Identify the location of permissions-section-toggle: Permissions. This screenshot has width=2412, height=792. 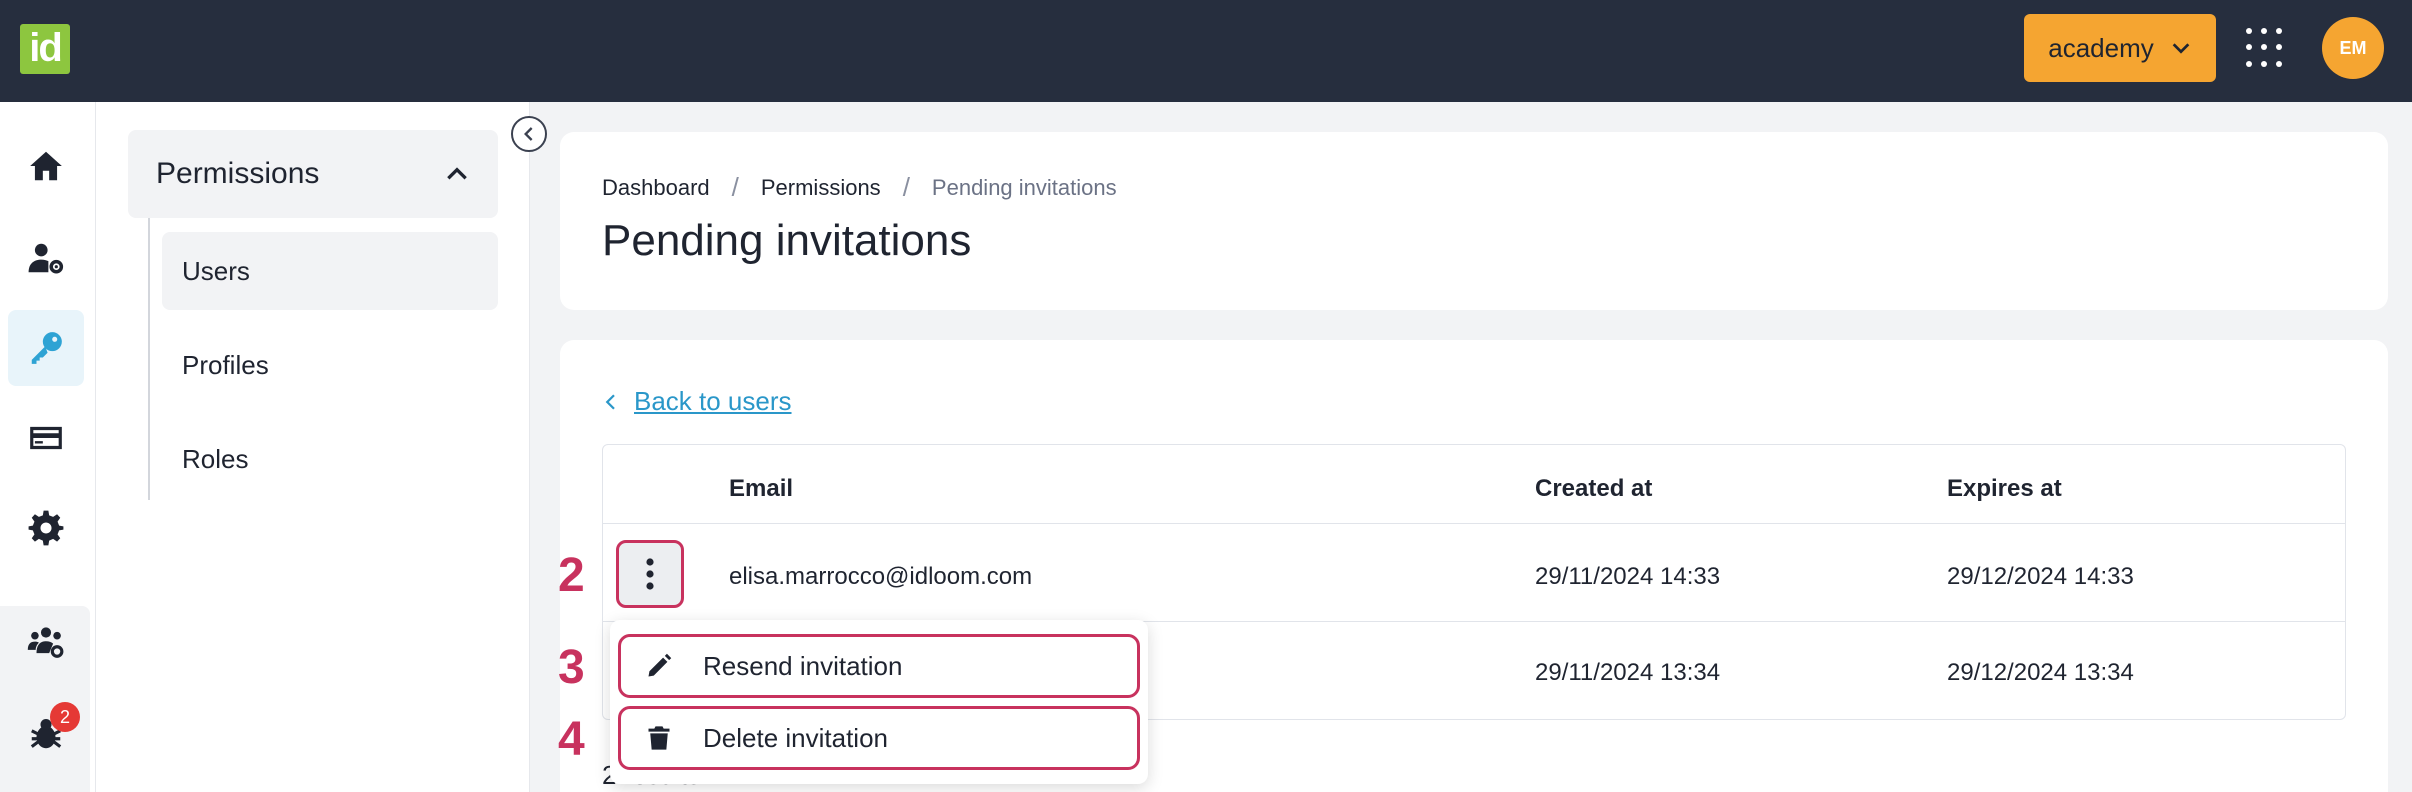
(313, 174).